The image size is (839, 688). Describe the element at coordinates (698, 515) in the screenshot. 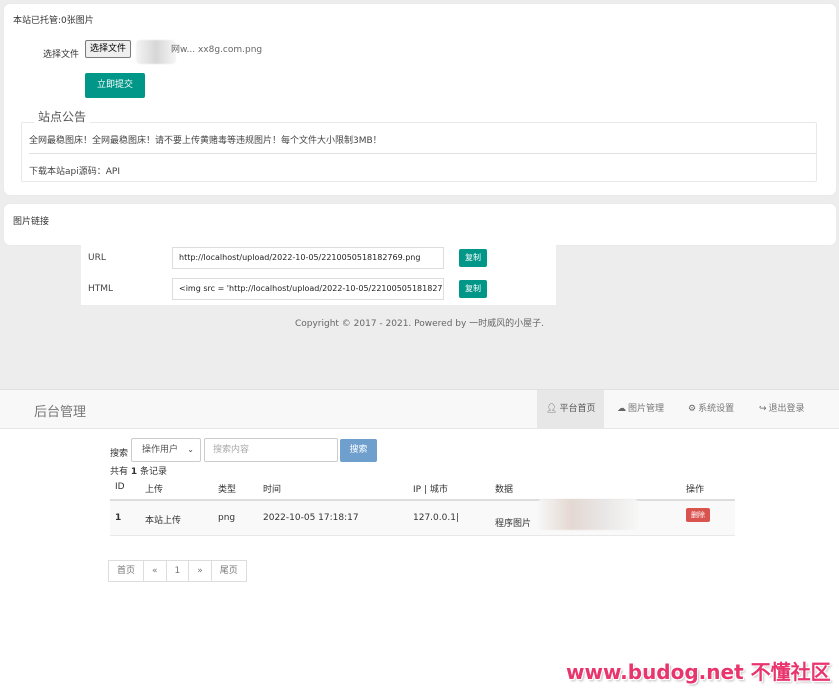

I see `delete-button: 删除` at that location.